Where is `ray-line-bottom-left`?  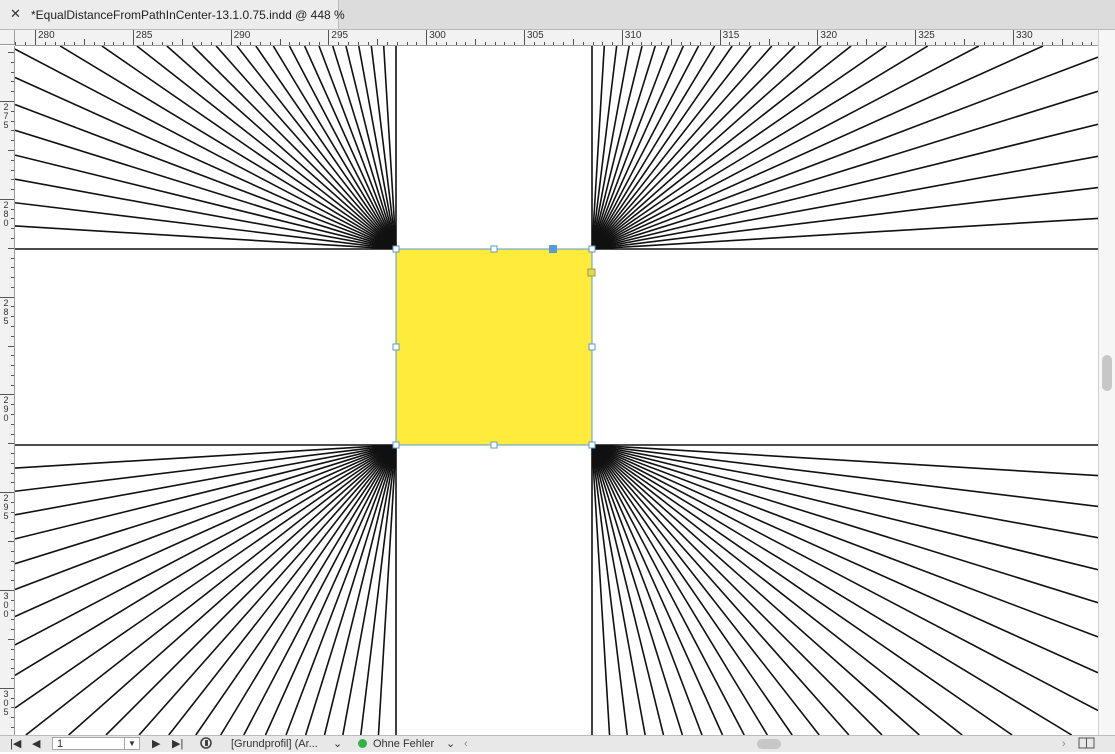 ray-line-bottom-left is located at coordinates (251, 589).